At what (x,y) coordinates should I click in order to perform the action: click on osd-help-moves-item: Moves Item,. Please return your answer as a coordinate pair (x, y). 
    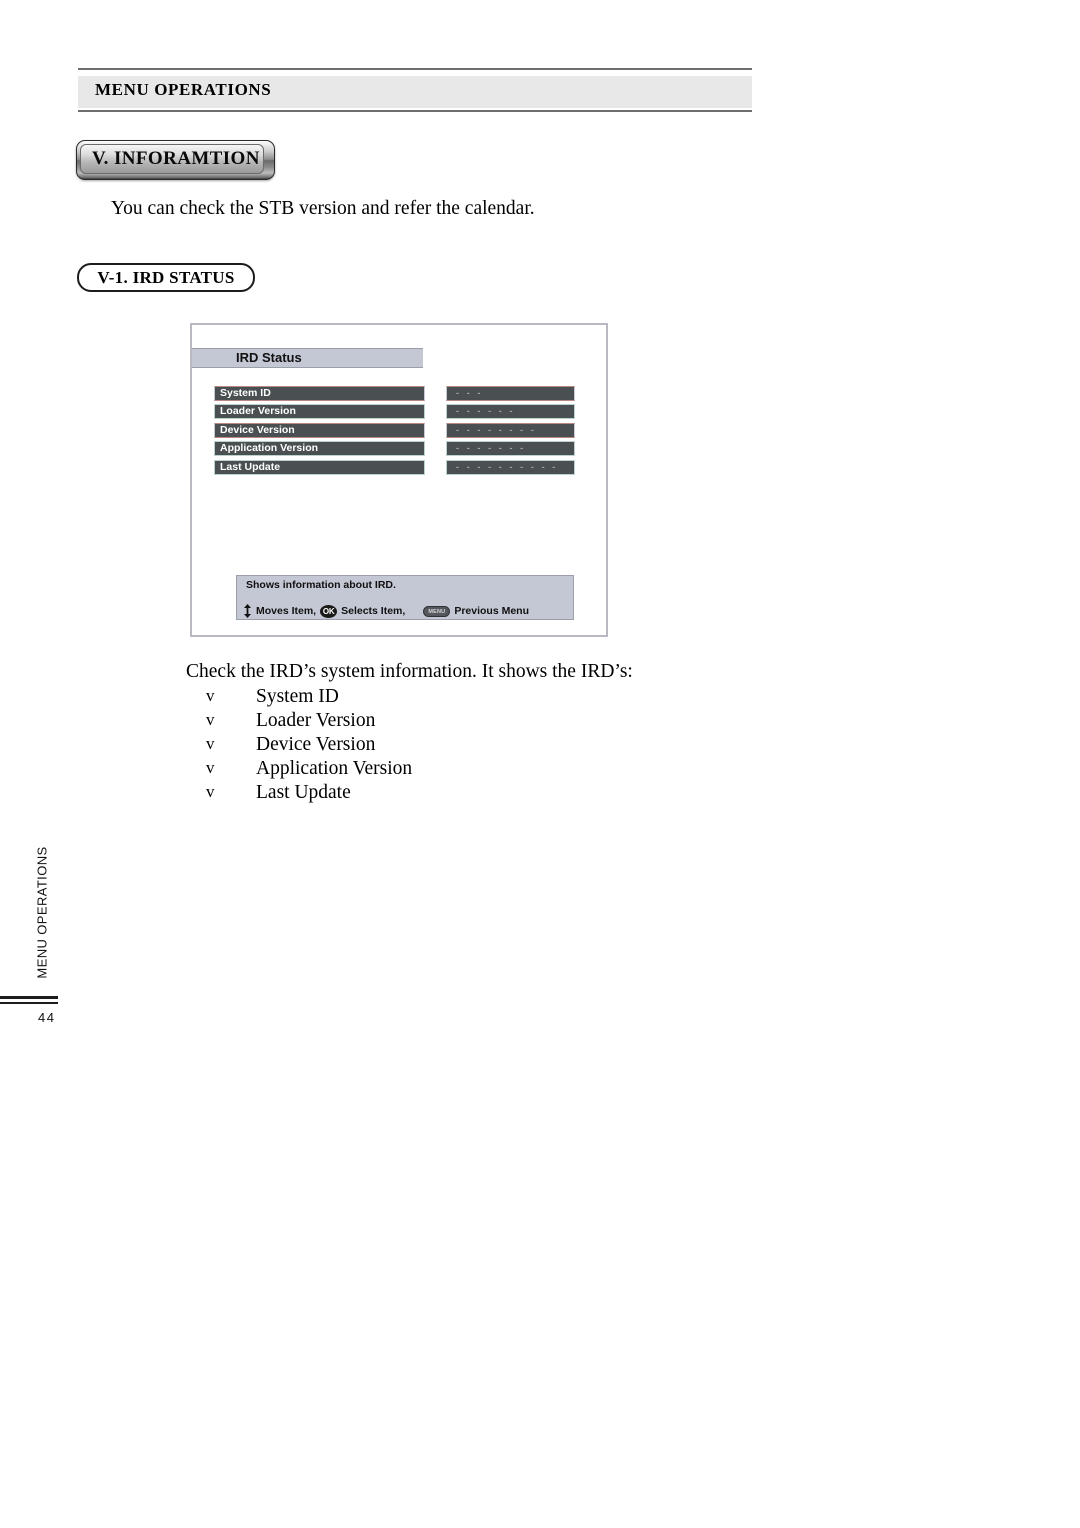
    Looking at the image, I should click on (286, 611).